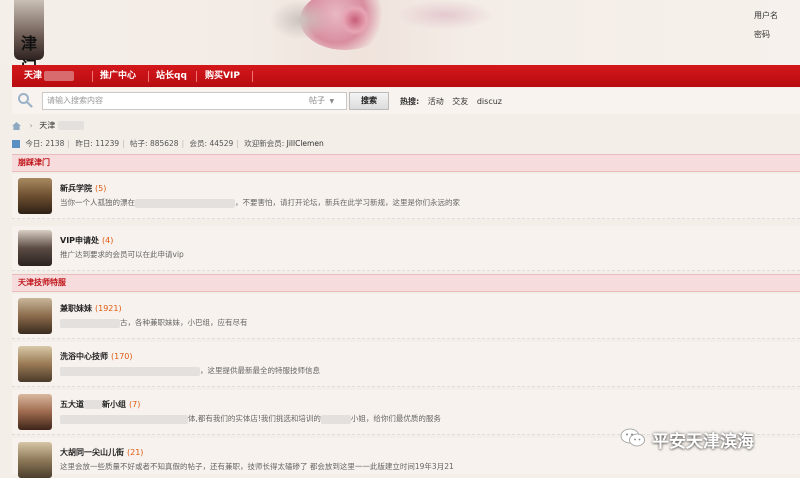 The height and width of the screenshot is (478, 800). What do you see at coordinates (31, 125) in the screenshot?
I see `breadcrumb-sep: ›` at bounding box center [31, 125].